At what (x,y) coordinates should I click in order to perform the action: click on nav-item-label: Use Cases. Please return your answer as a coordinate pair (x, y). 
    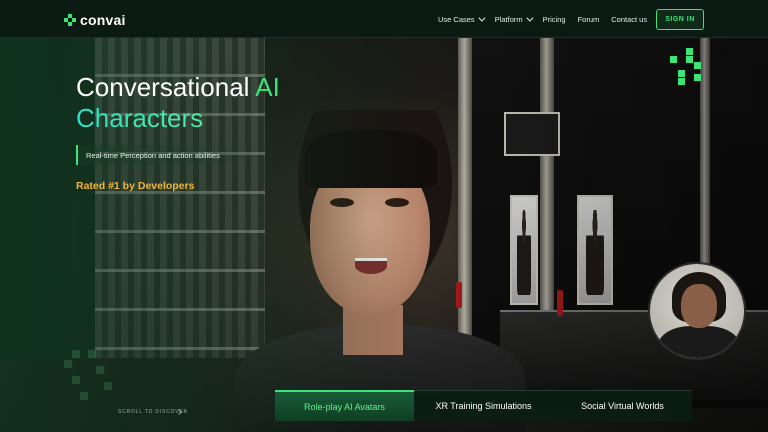
    Looking at the image, I should click on (456, 19).